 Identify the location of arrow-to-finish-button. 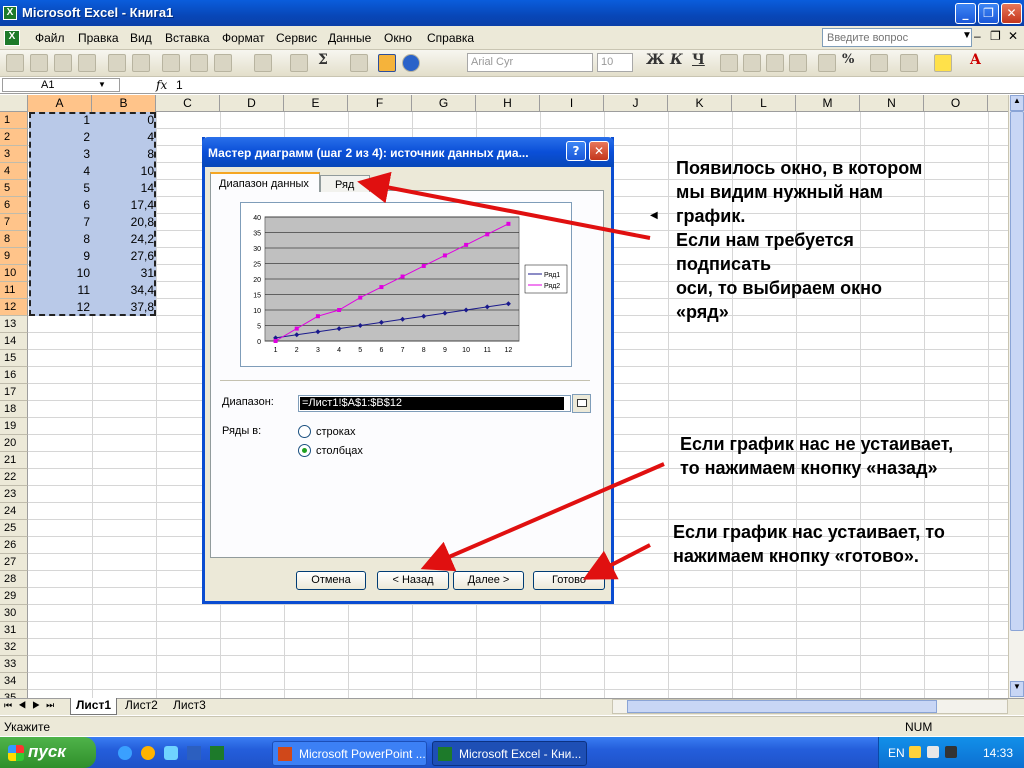
(616, 561).